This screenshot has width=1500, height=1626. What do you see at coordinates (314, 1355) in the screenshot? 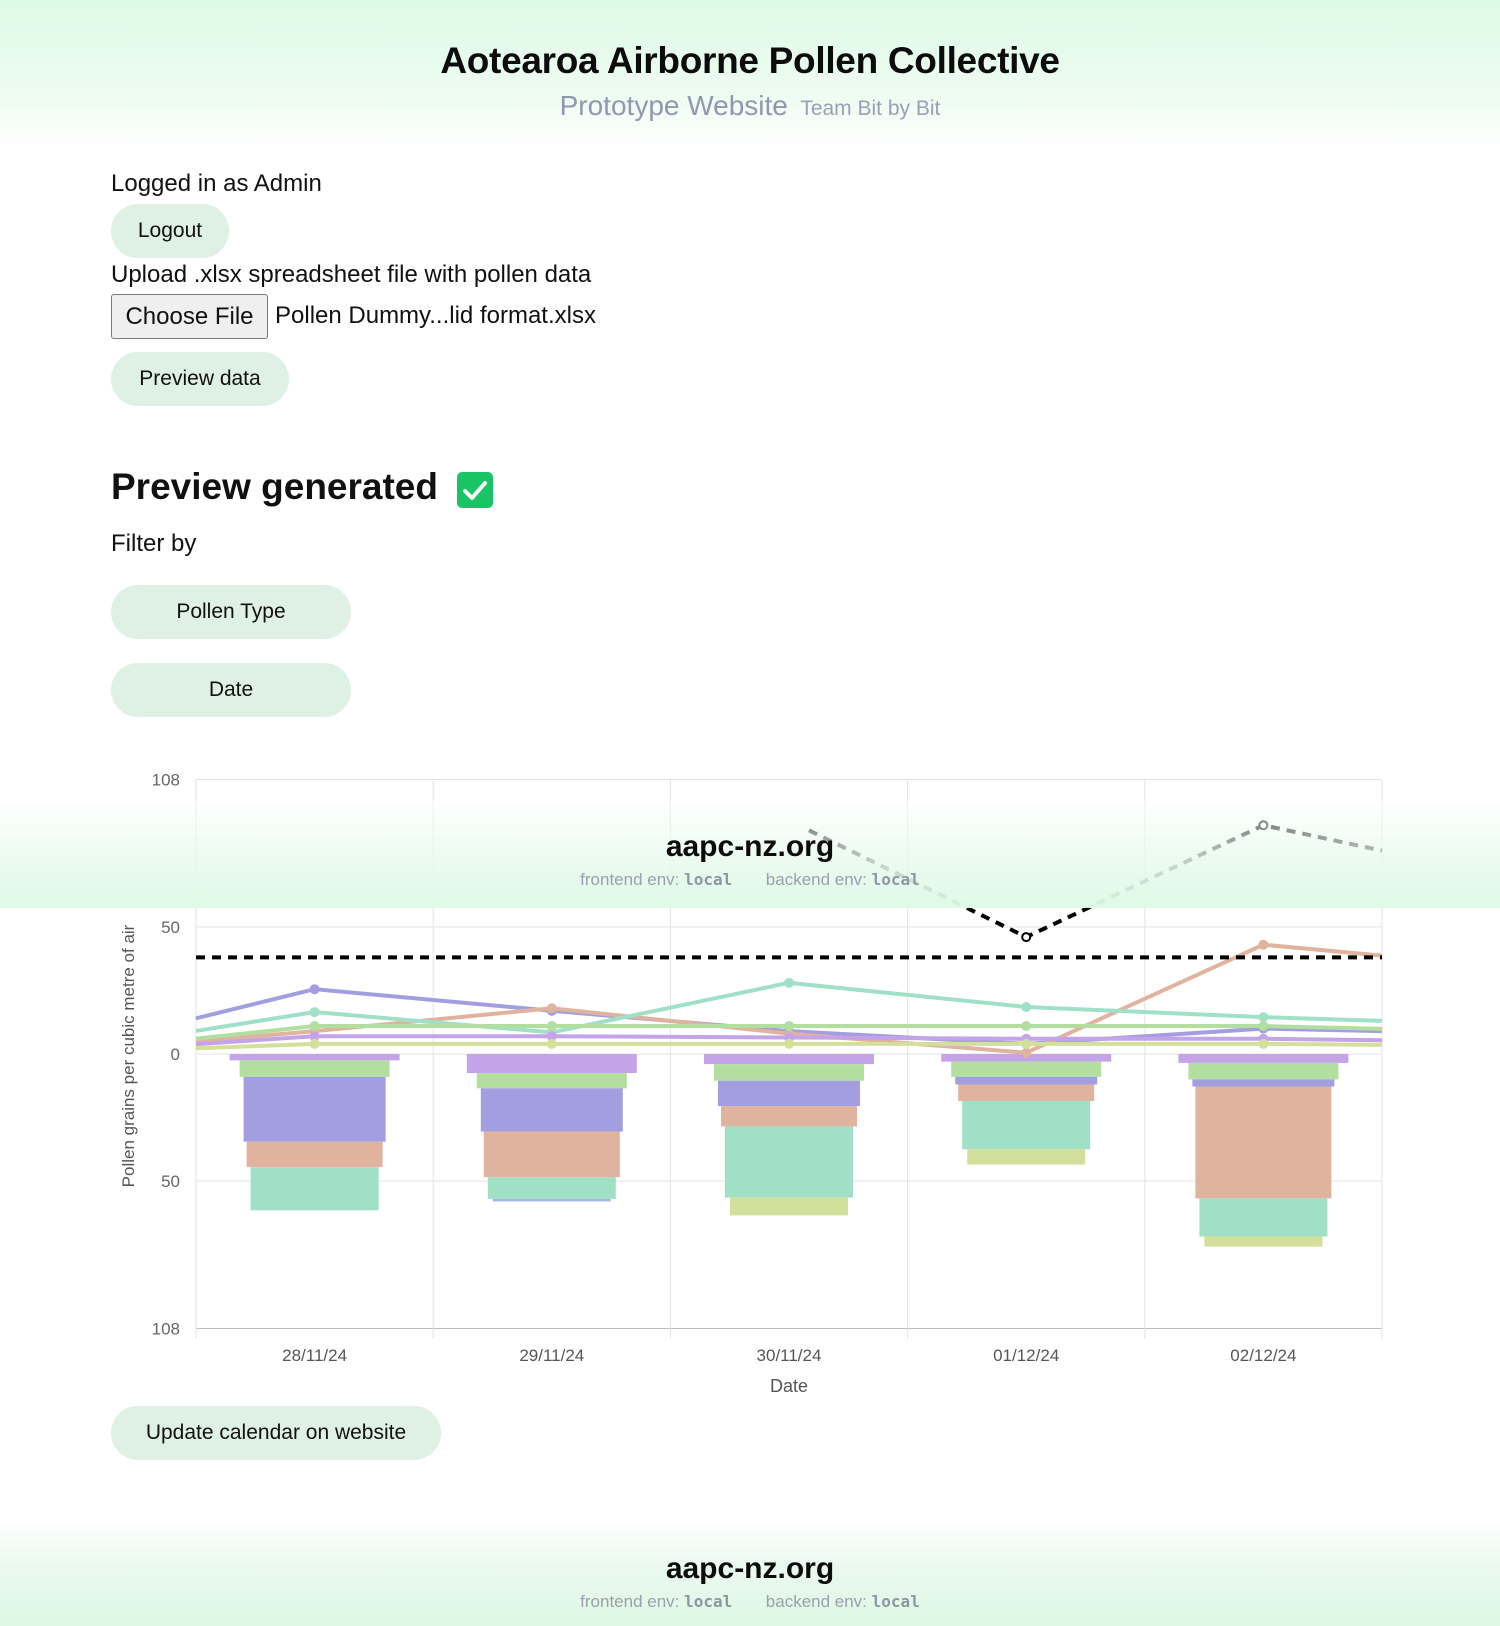
I see `x-tick-label: 28/11/24` at bounding box center [314, 1355].